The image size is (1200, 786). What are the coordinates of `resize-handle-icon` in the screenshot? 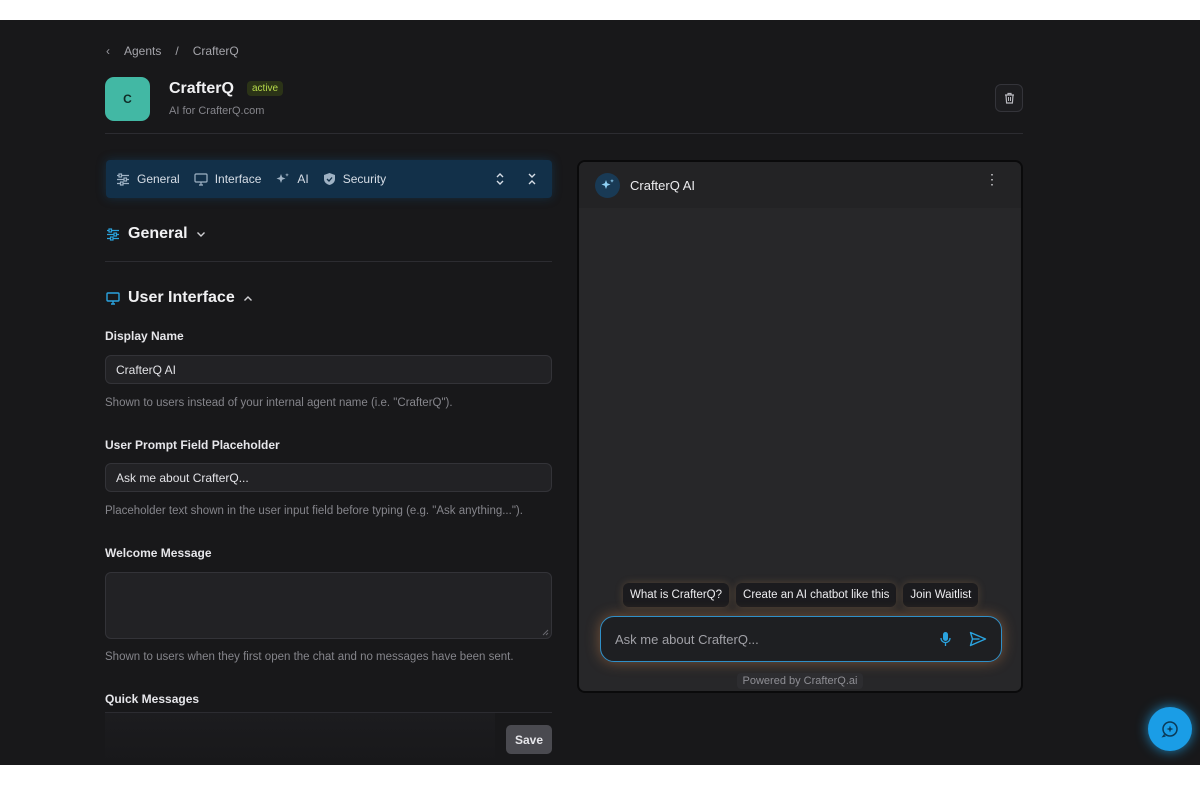 It's located at (545, 632).